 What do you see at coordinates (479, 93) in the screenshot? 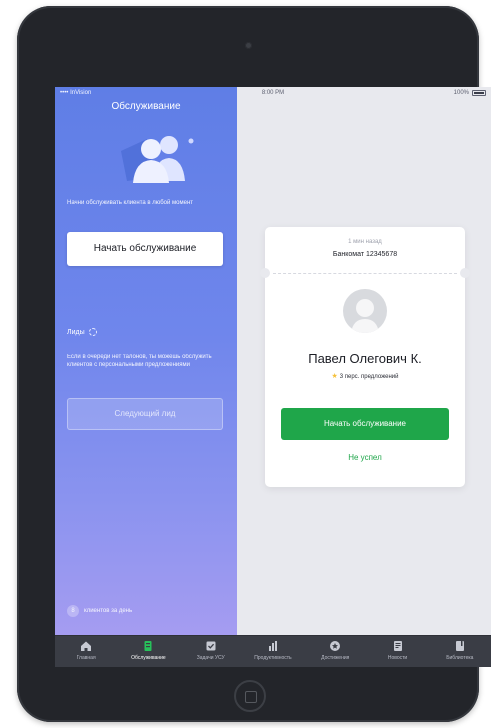
I see `battery-icon` at bounding box center [479, 93].